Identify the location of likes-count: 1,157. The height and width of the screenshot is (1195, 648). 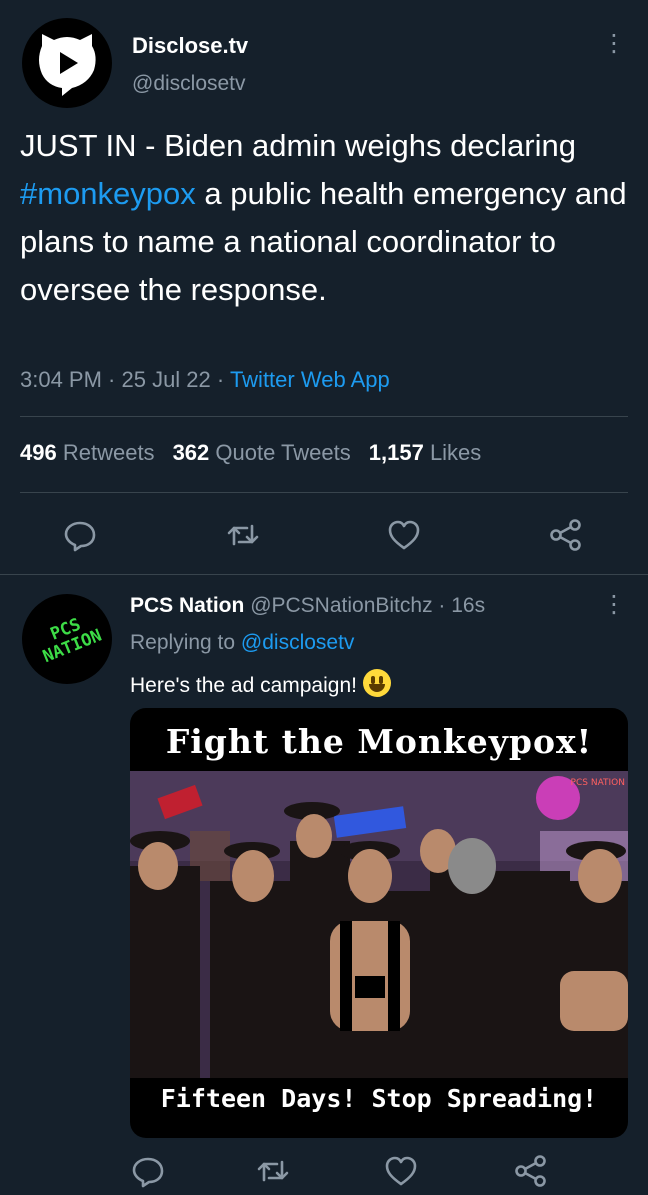
(396, 452).